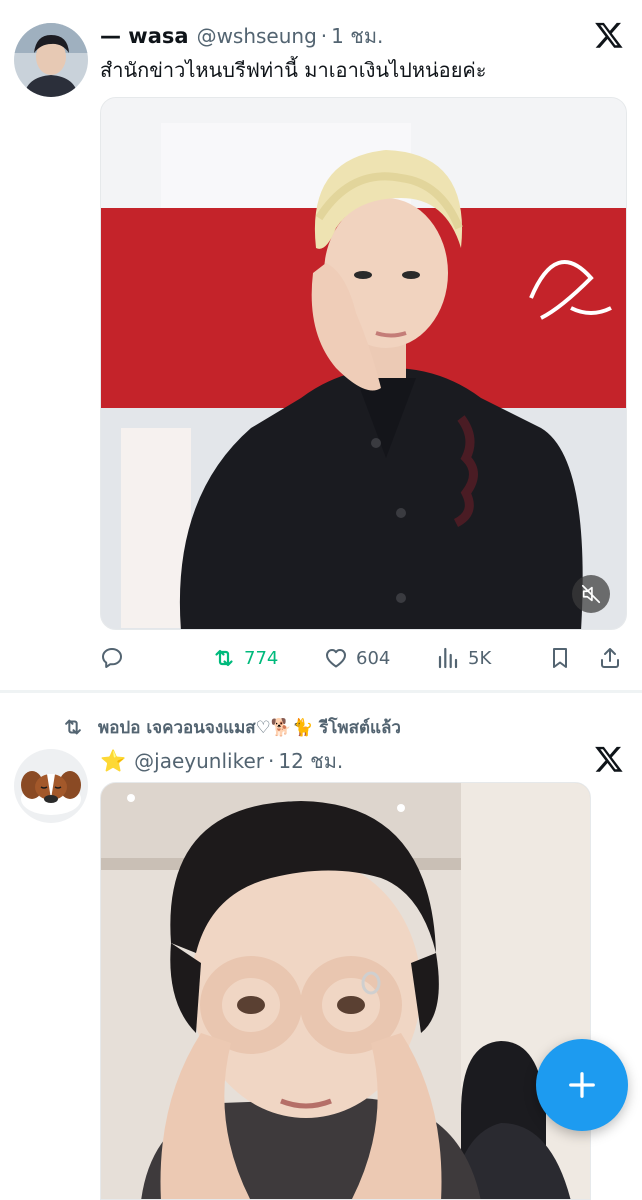 Image resolution: width=642 pixels, height=1200 pixels. What do you see at coordinates (357, 36) in the screenshot?
I see `timestamp: 1 ชม.` at bounding box center [357, 36].